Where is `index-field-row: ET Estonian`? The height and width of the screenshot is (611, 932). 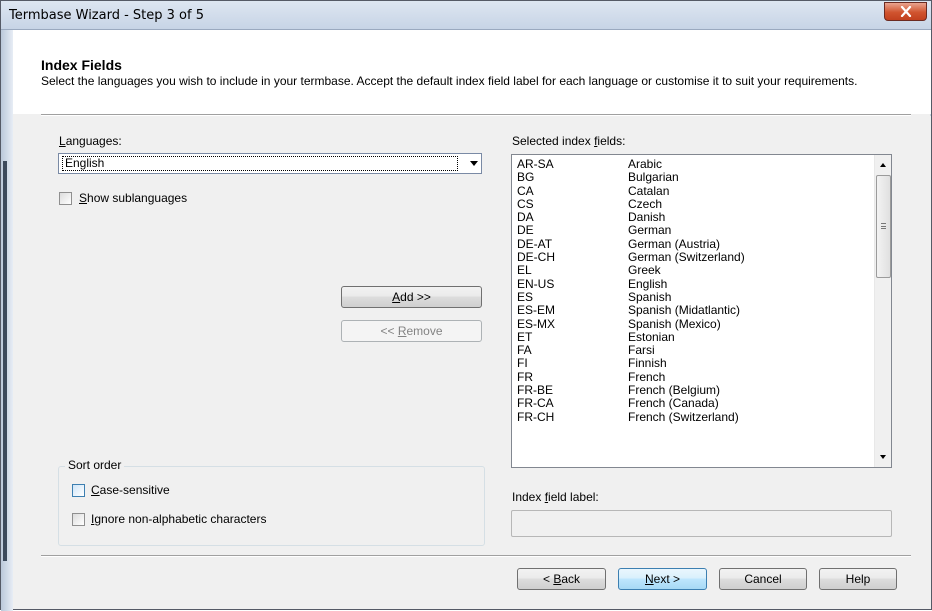
index-field-row: ET Estonian is located at coordinates (694, 336).